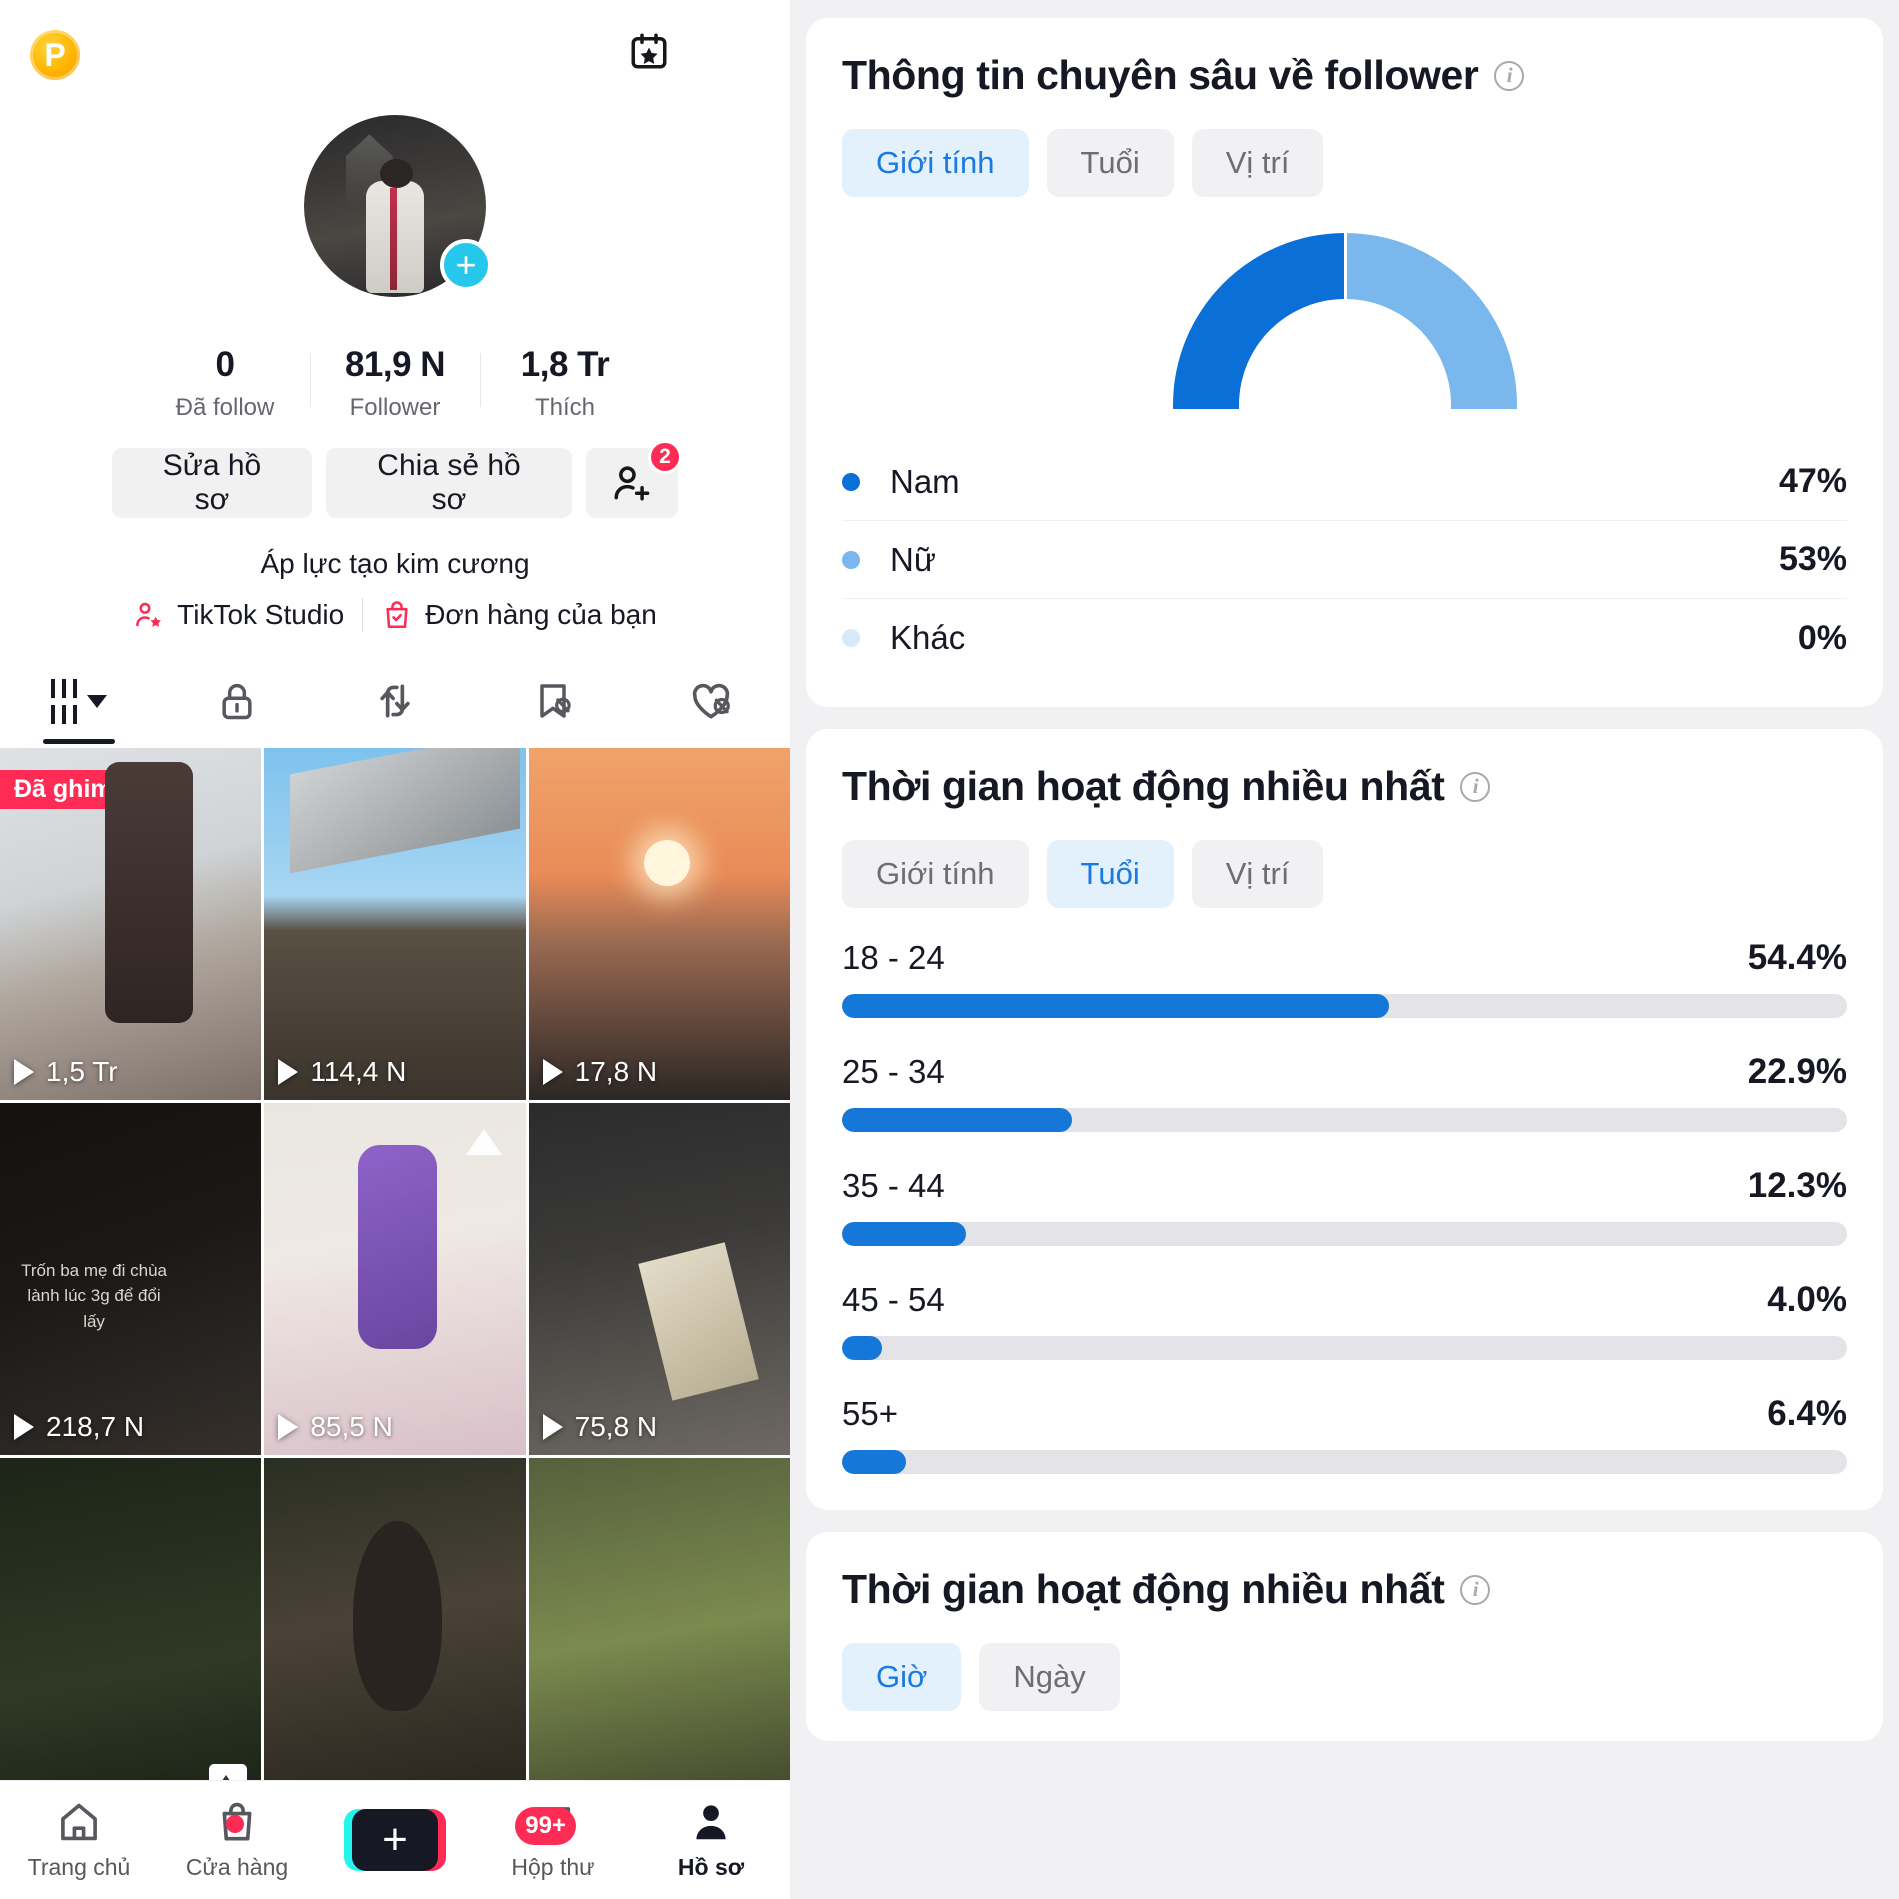 This screenshot has height=1899, width=1899. I want to click on video-thumbnail: 75,8 N, so click(659, 1279).